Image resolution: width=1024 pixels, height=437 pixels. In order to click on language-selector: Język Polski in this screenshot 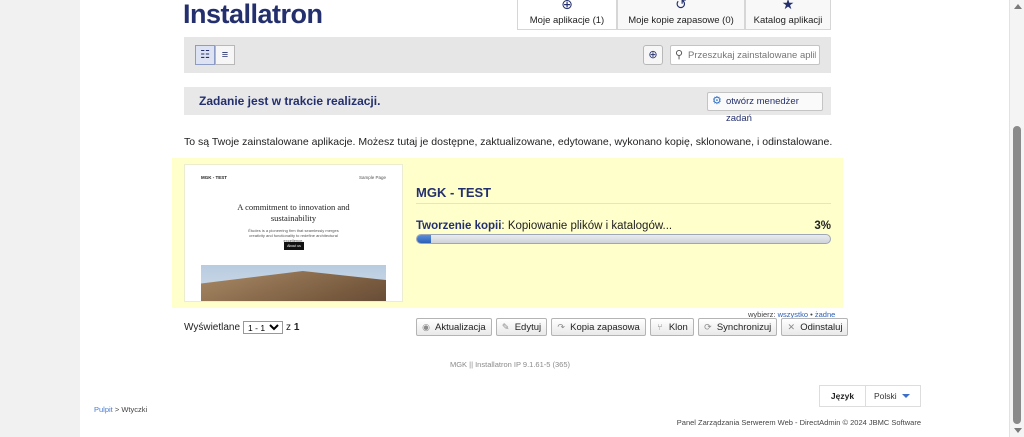, I will do `click(870, 396)`.